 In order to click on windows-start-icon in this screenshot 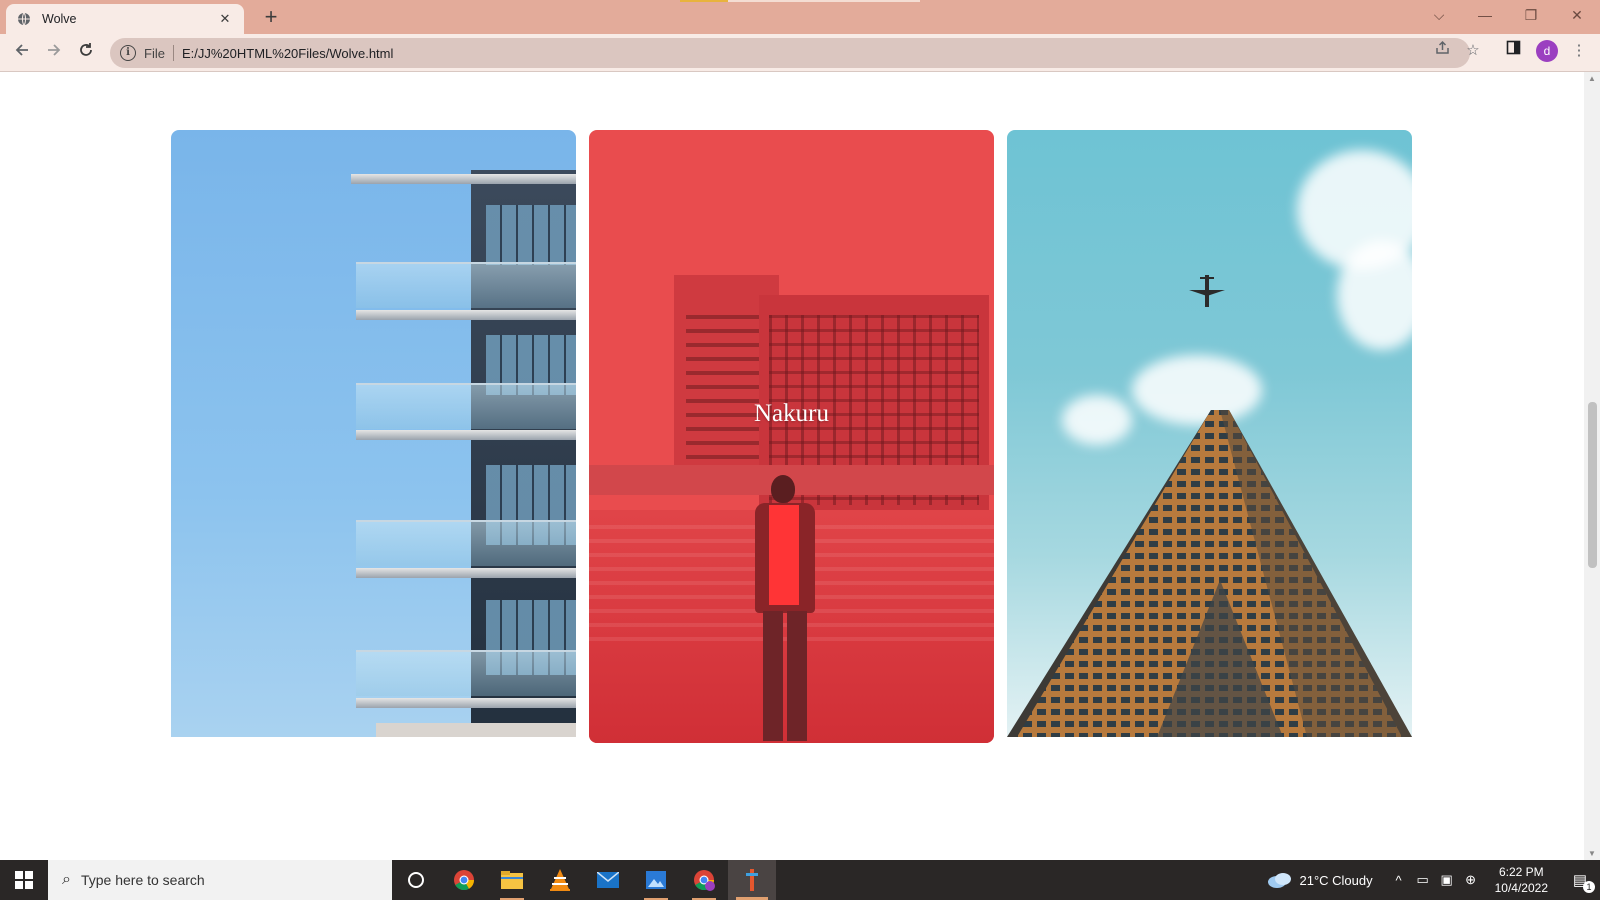, I will do `click(24, 880)`.